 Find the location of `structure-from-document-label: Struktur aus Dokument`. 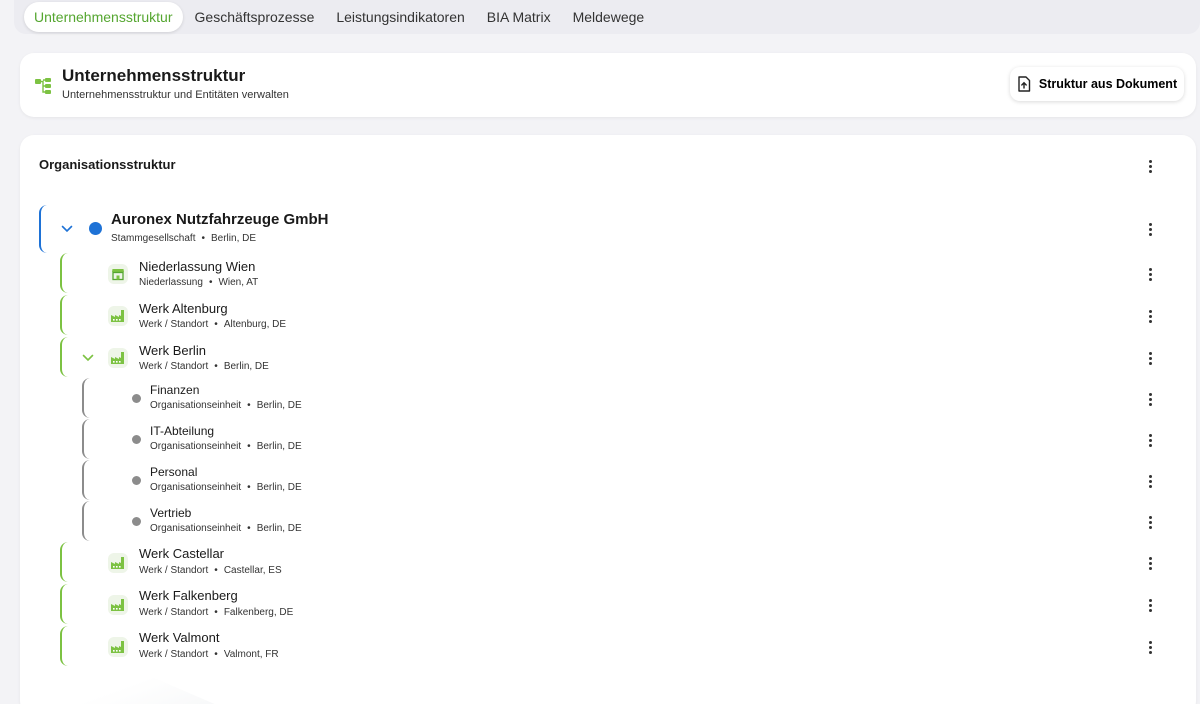

structure-from-document-label: Struktur aus Dokument is located at coordinates (1108, 84).